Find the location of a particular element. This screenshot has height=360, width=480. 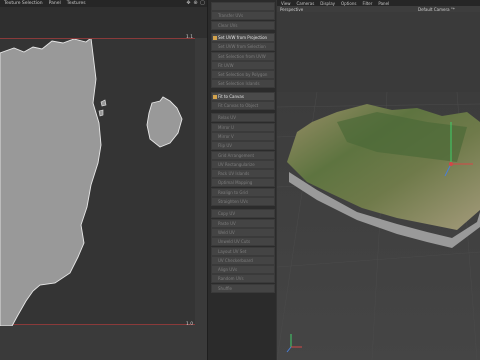

command-label: Set Selection from UVW is located at coordinates (242, 56).